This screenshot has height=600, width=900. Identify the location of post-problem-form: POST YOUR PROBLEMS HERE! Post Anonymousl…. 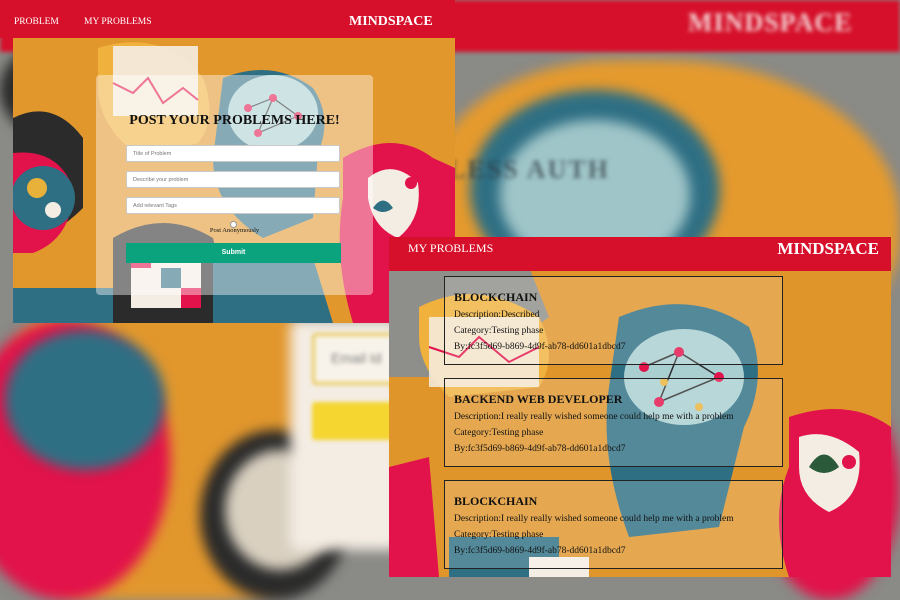
(234, 185).